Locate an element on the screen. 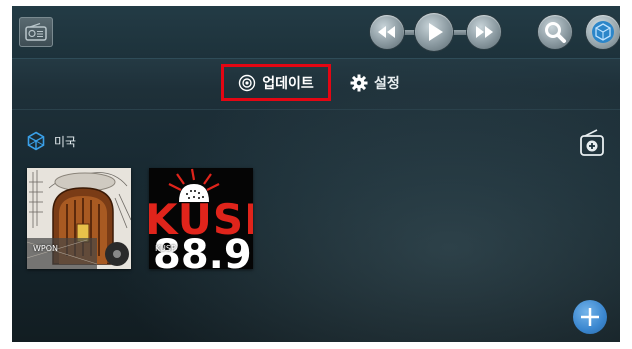 The width and height of the screenshot is (632, 349). add-radio-icon is located at coordinates (592, 142).